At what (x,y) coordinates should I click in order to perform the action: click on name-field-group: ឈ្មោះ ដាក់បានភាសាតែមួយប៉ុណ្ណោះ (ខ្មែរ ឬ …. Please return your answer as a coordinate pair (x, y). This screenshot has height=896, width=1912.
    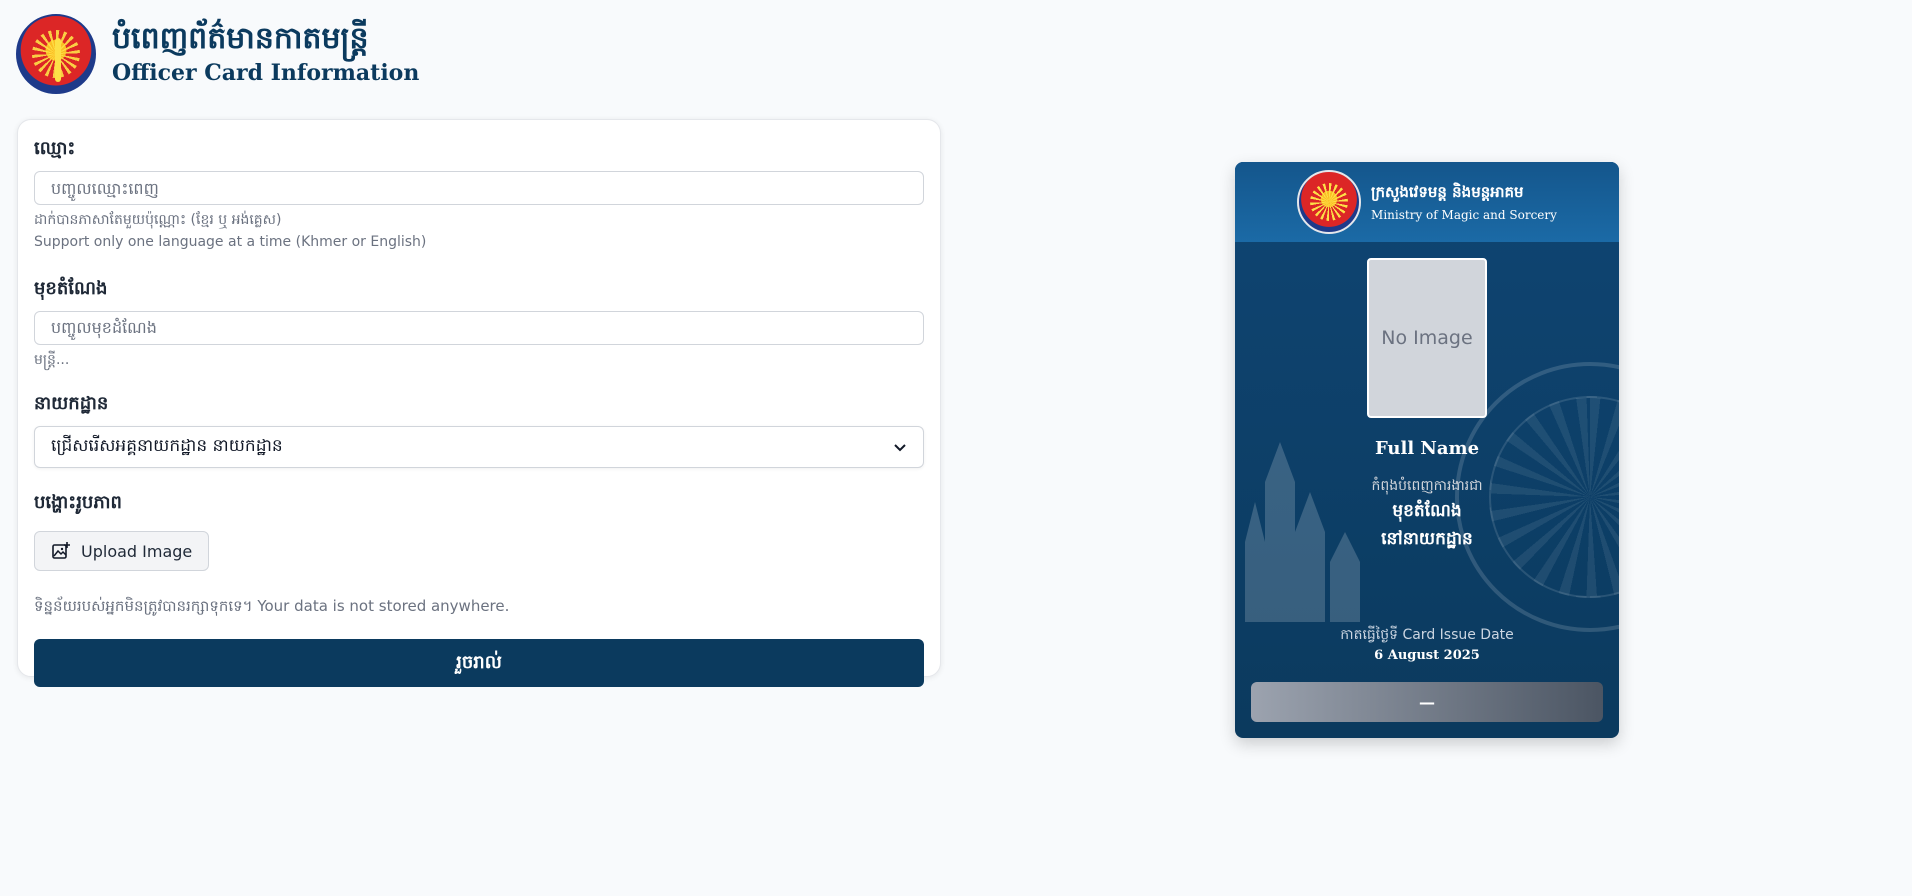
    Looking at the image, I should click on (479, 195).